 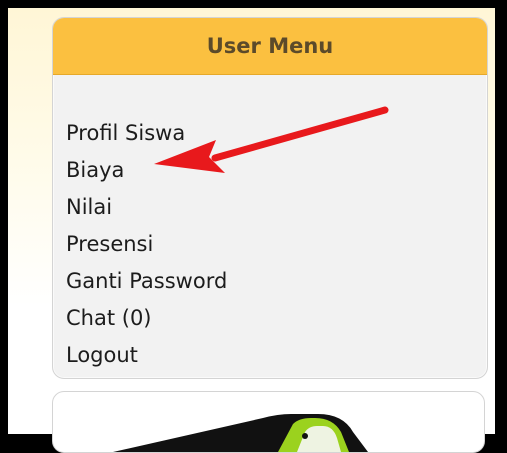 What do you see at coordinates (276, 318) in the screenshot?
I see `menu-item-chat: Chat (0)` at bounding box center [276, 318].